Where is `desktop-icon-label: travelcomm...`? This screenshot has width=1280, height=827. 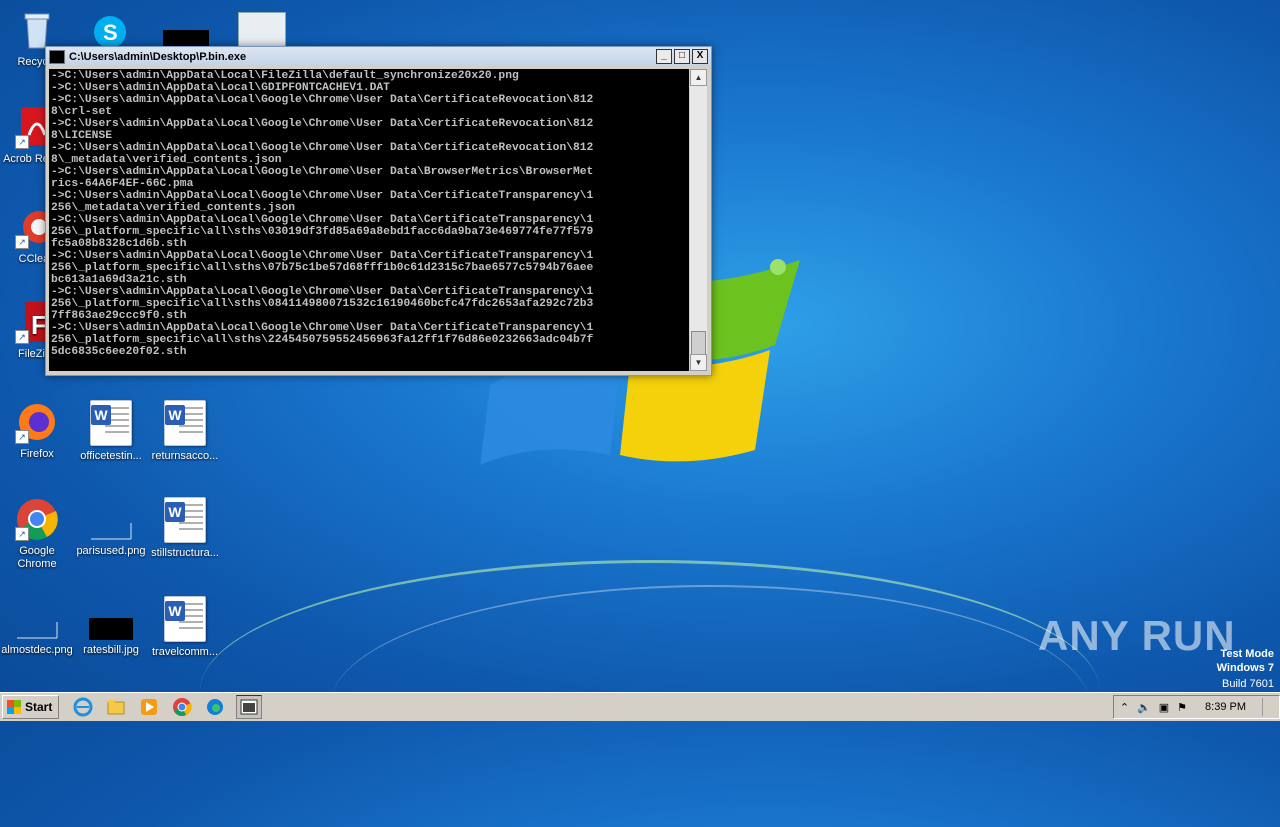
desktop-icon-label: travelcomm... is located at coordinates (184, 652).